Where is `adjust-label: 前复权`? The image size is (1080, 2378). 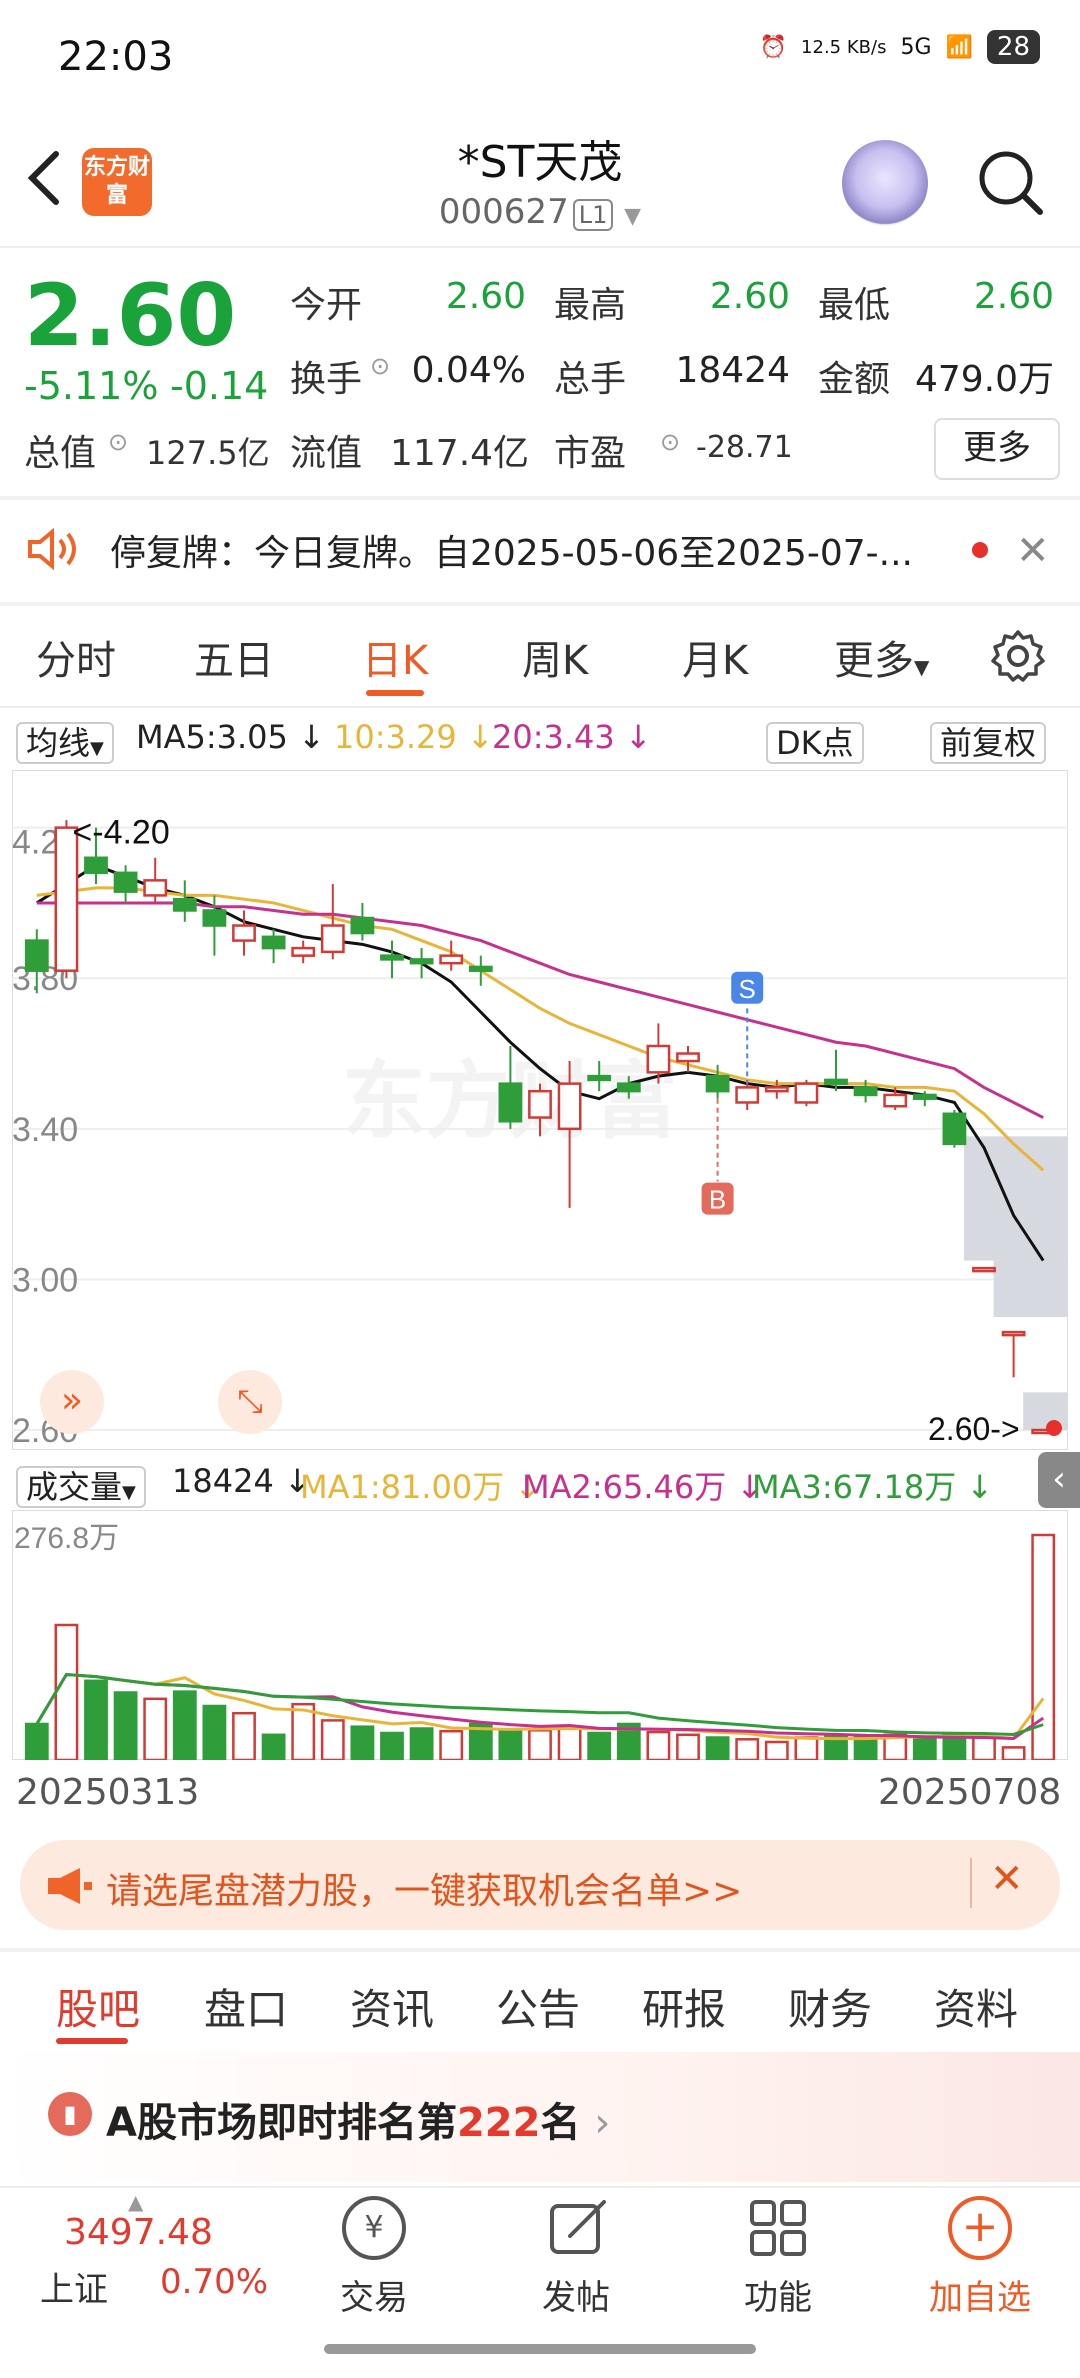 adjust-label: 前复权 is located at coordinates (988, 743).